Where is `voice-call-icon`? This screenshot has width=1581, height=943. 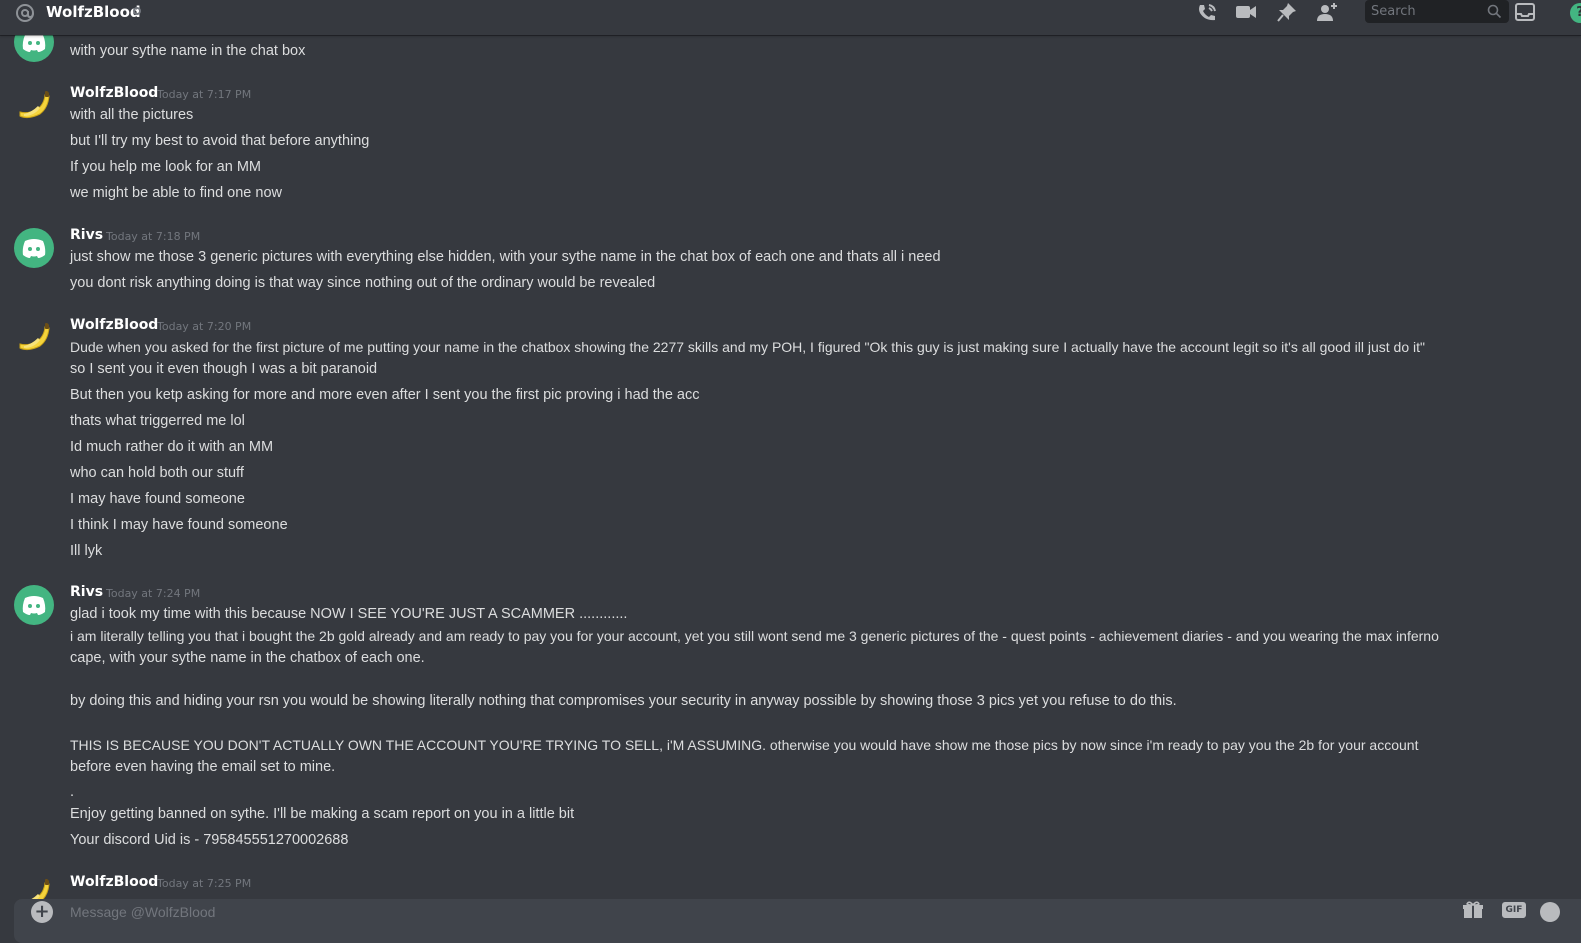
voice-call-icon is located at coordinates (1207, 12).